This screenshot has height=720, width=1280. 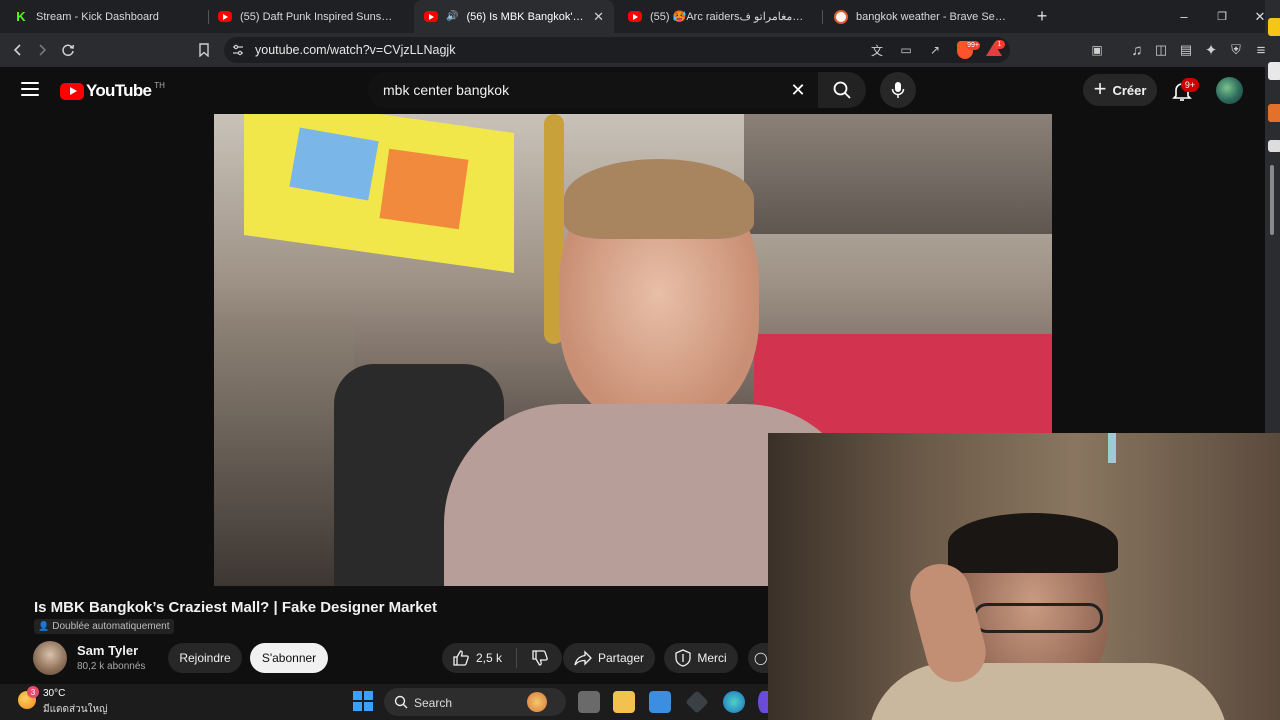 What do you see at coordinates (798, 90) in the screenshot?
I see `clear-search-icon: ✕` at bounding box center [798, 90].